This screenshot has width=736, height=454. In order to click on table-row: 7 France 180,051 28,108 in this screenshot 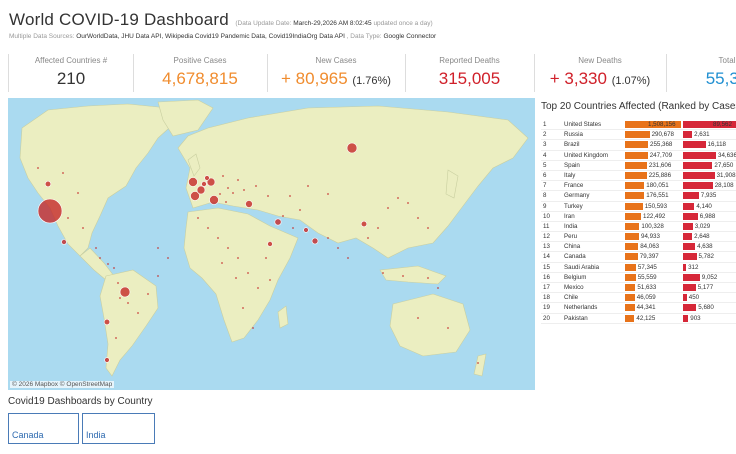, I will do `click(638, 186)`.